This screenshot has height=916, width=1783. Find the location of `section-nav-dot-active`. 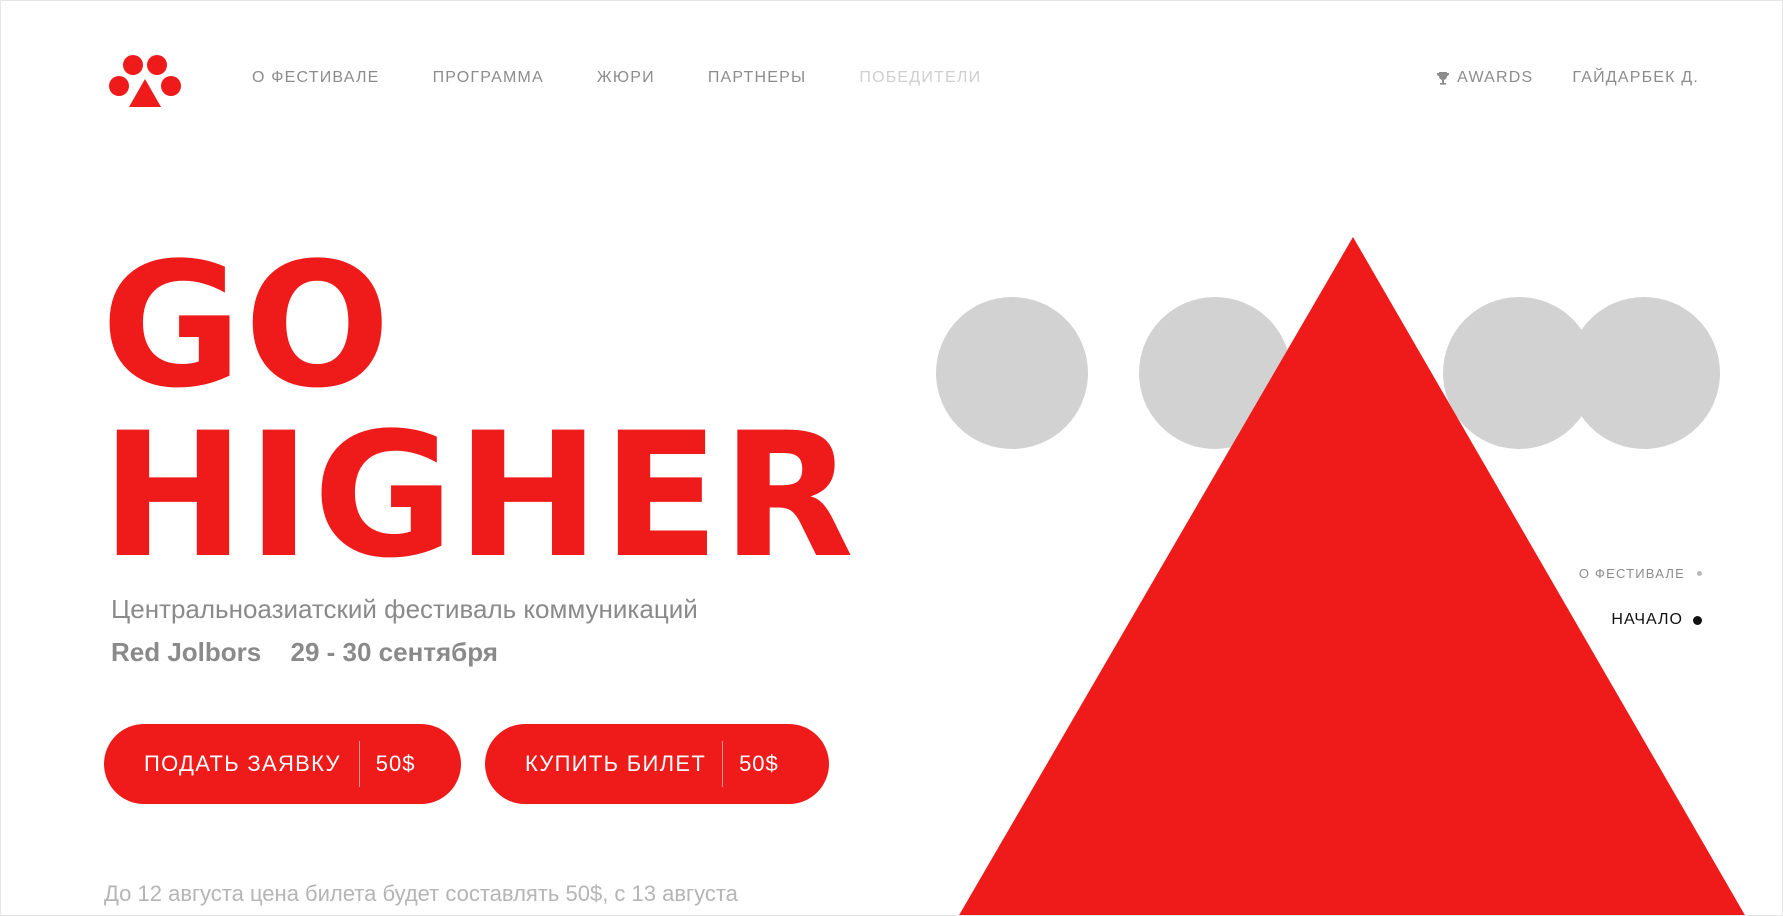

section-nav-dot-active is located at coordinates (1697, 620).